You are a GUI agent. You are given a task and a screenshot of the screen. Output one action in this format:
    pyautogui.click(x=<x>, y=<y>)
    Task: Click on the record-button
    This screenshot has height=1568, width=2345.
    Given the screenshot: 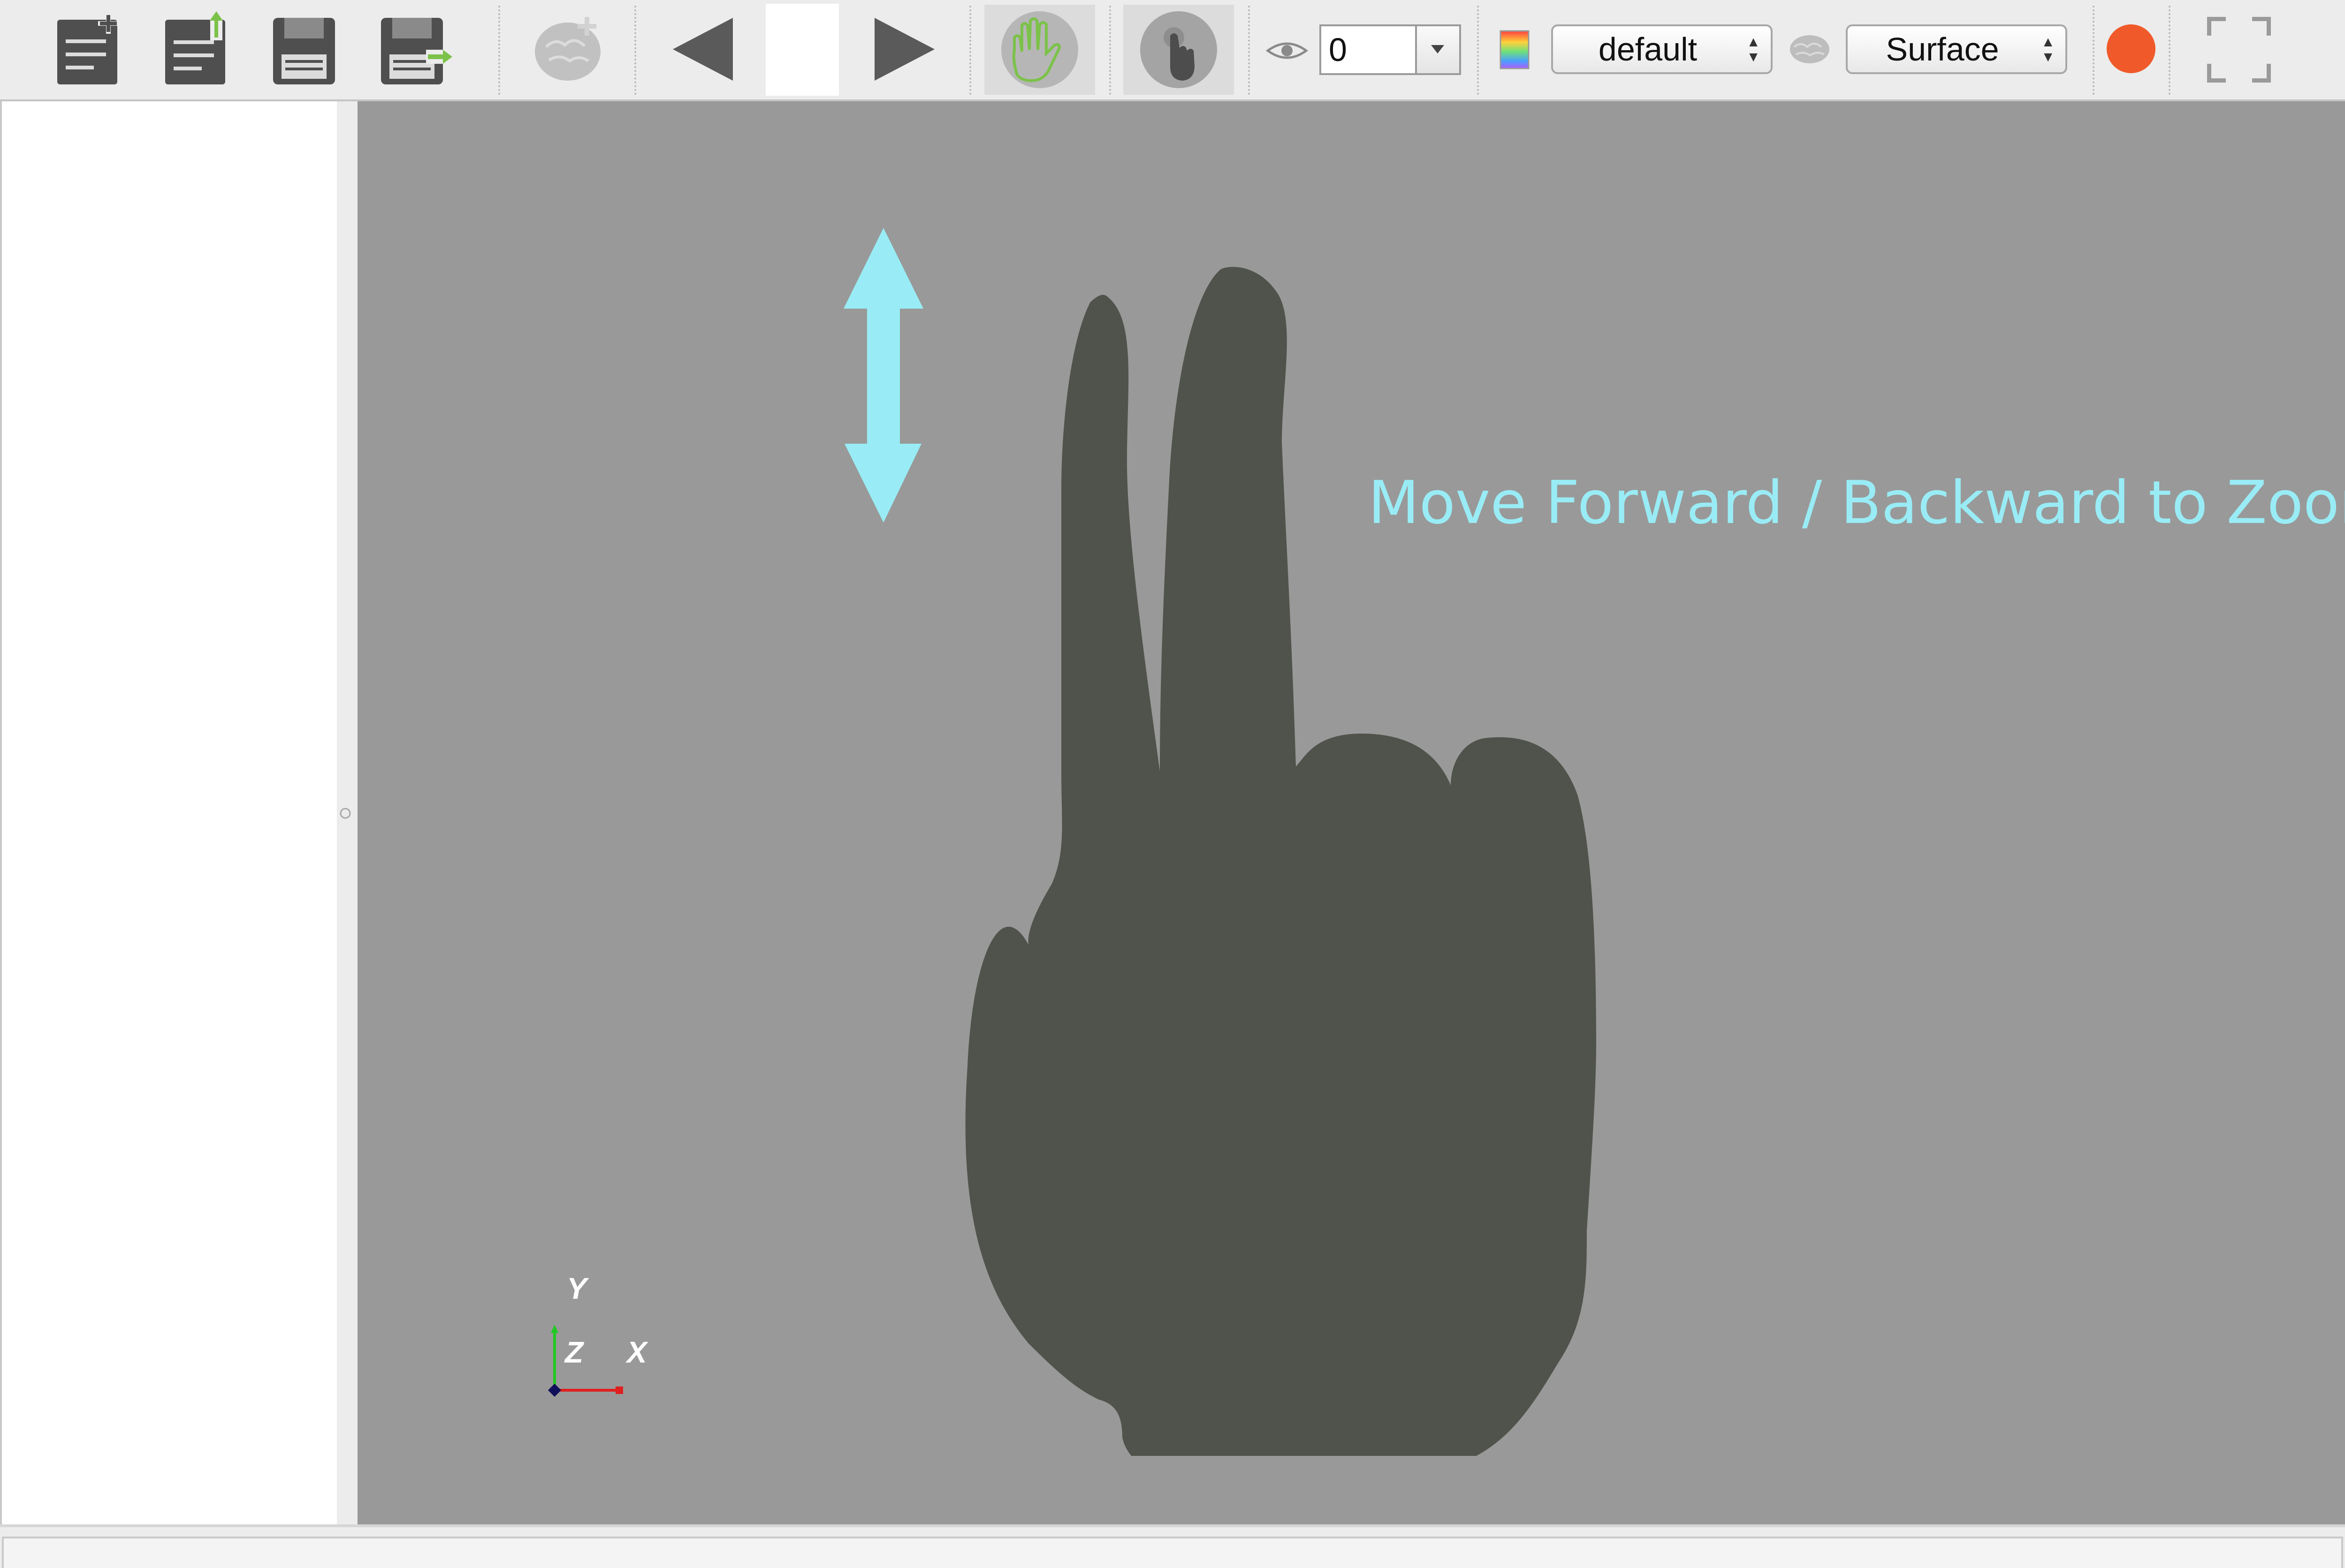 What is the action you would take?
    pyautogui.click(x=2131, y=48)
    